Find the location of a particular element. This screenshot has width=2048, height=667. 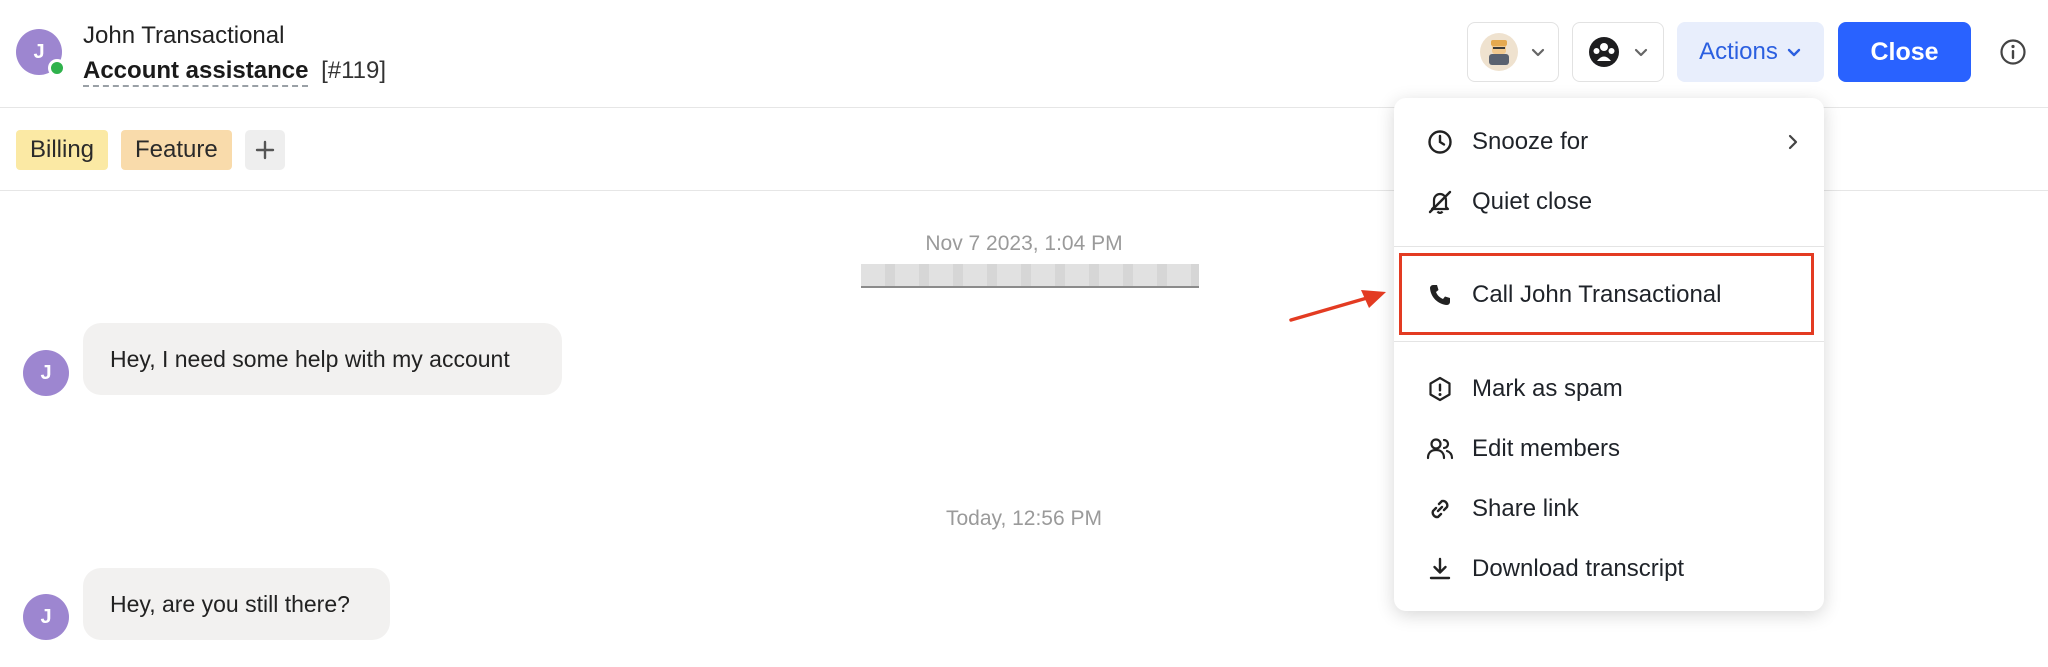

menu-item-label: Quiet close is located at coordinates (1532, 201).